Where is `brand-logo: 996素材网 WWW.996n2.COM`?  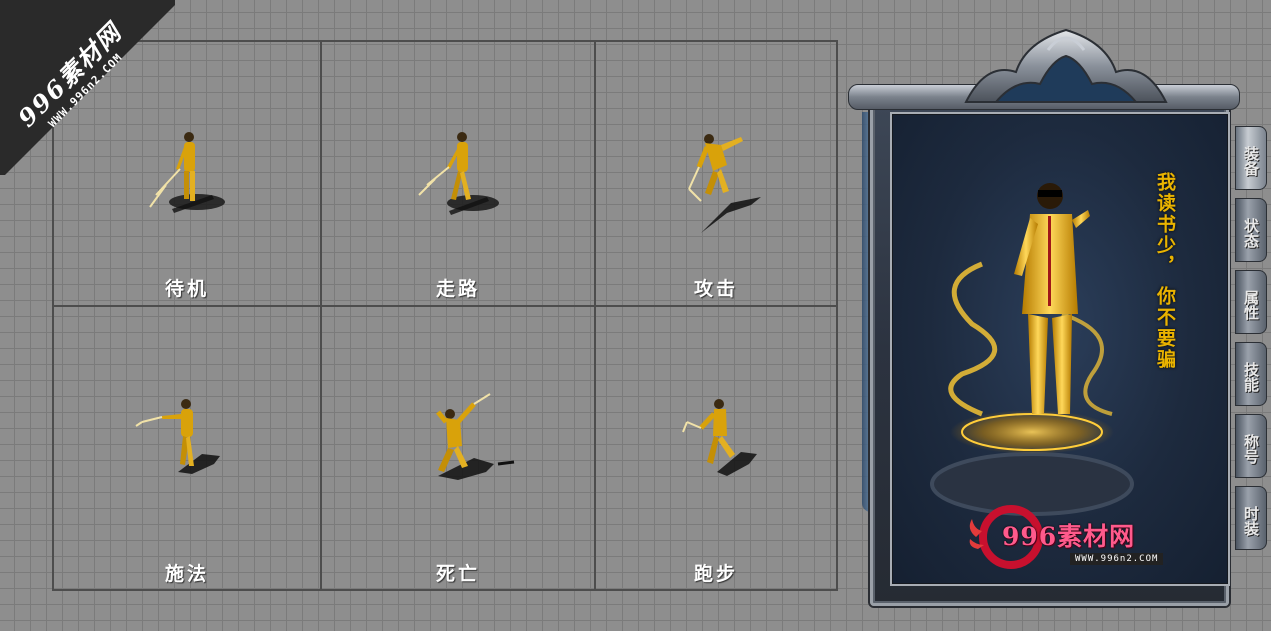 brand-logo: 996素材网 WWW.996n2.COM is located at coordinates (1066, 536).